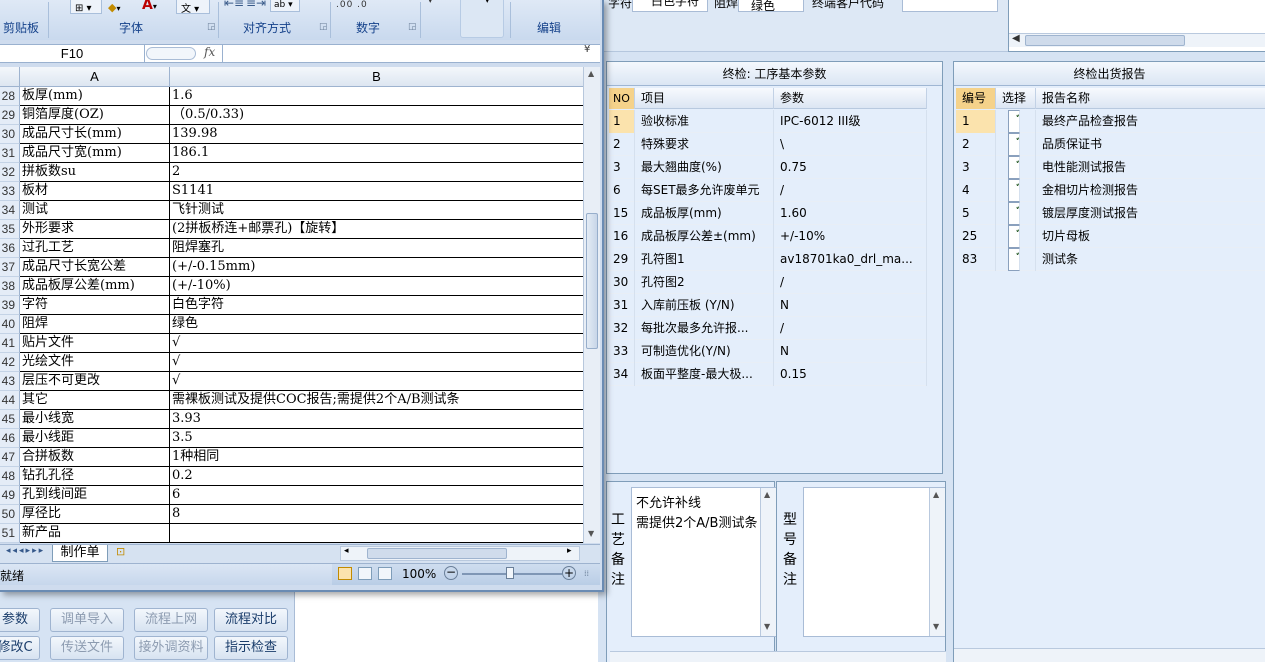 This screenshot has width=1265, height=662. What do you see at coordinates (376, 305) in the screenshot?
I see `cell-b: 白色字符` at bounding box center [376, 305].